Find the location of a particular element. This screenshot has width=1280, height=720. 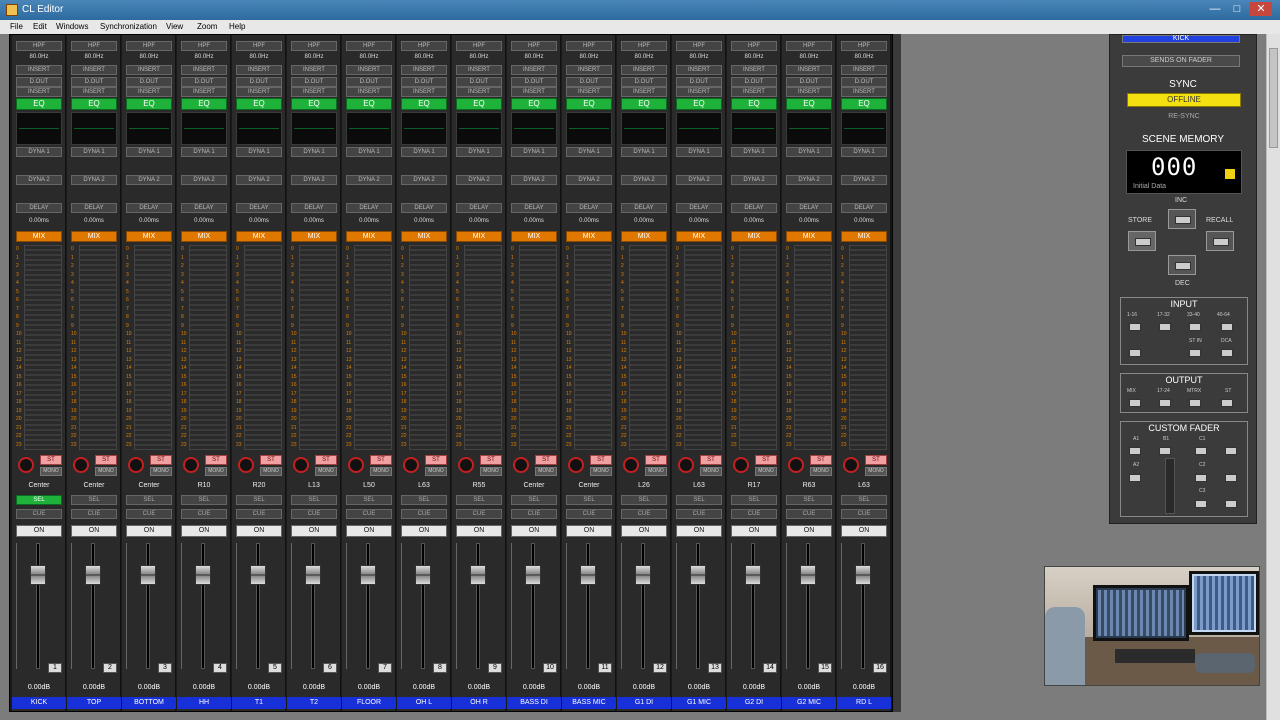

custom-fader-strip is located at coordinates (1170, 486).